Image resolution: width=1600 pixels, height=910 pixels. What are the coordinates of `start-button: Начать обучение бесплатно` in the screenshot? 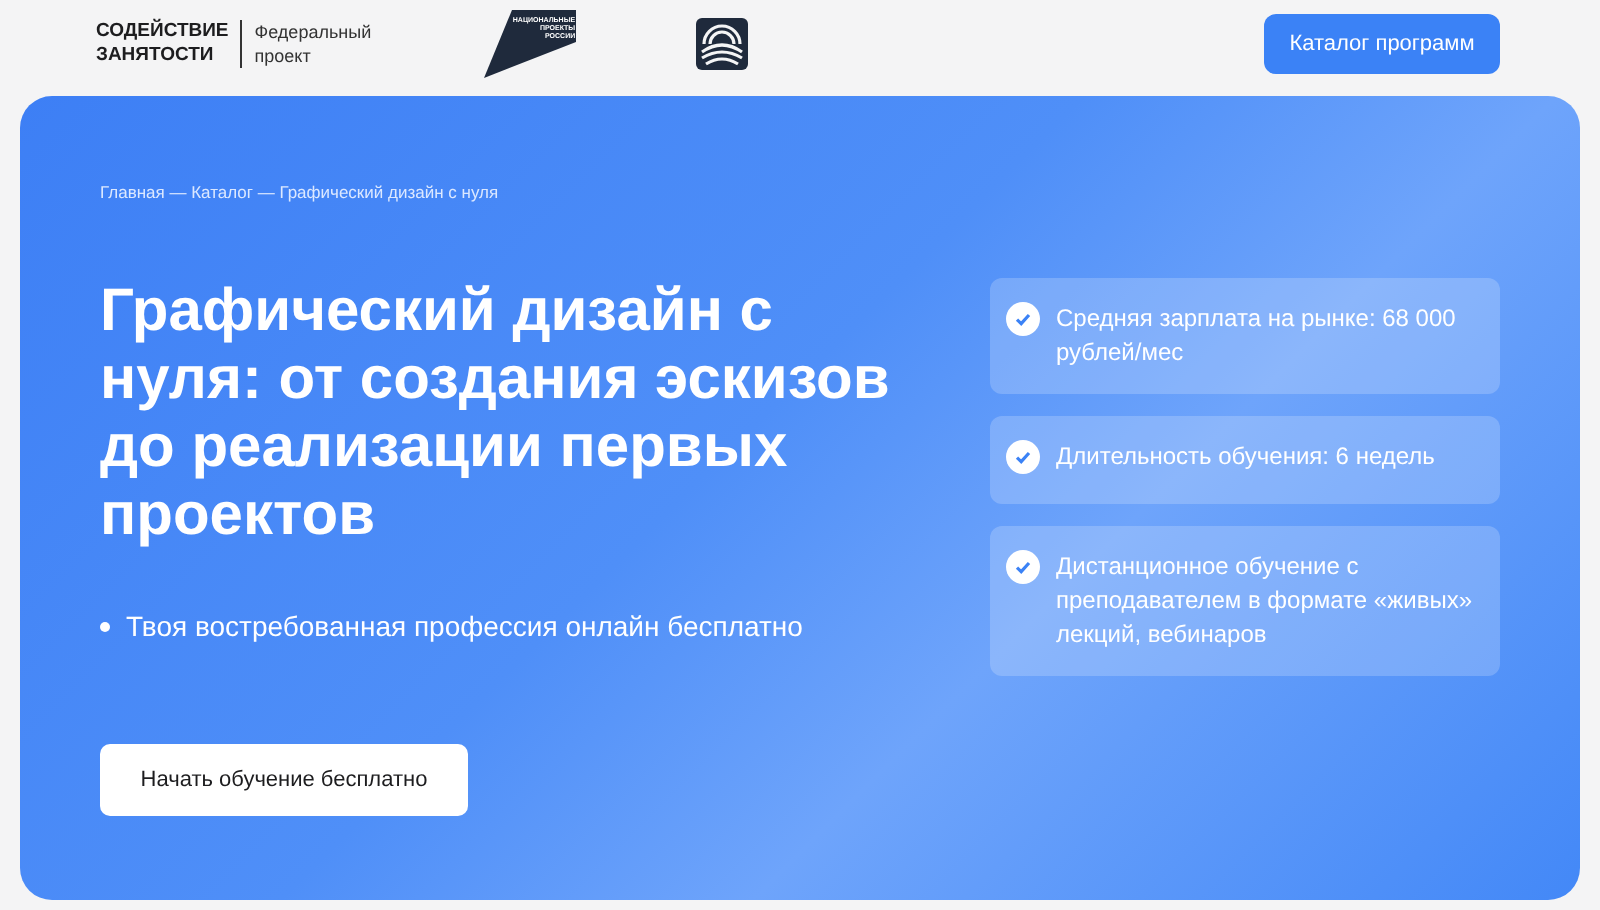 It's located at (284, 780).